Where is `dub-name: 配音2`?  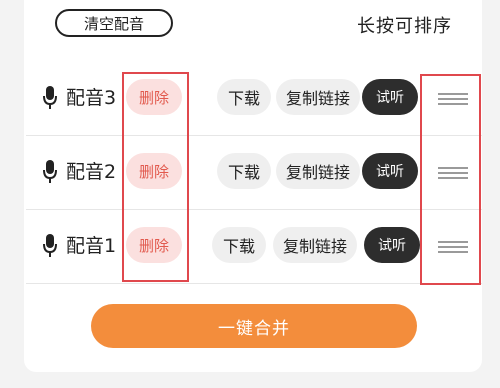
dub-name: 配音2 is located at coordinates (91, 172).